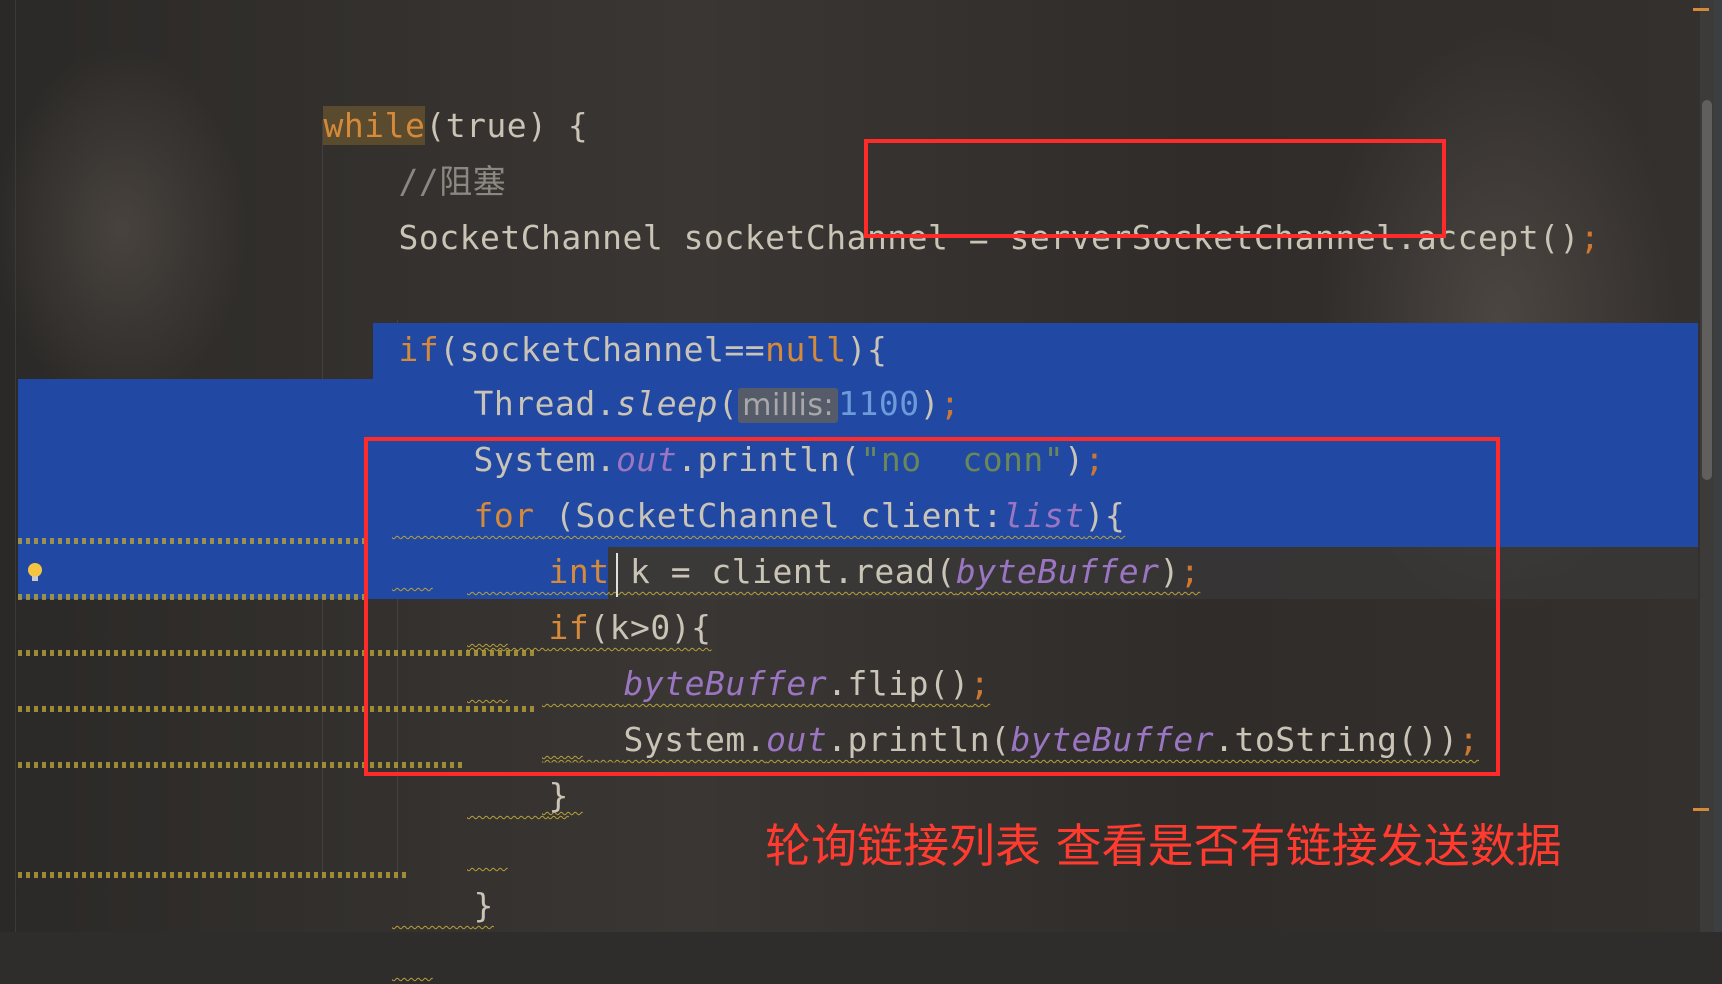 Image resolution: width=1722 pixels, height=984 pixels. I want to click on tool-window-strip, so click(1718, 466).